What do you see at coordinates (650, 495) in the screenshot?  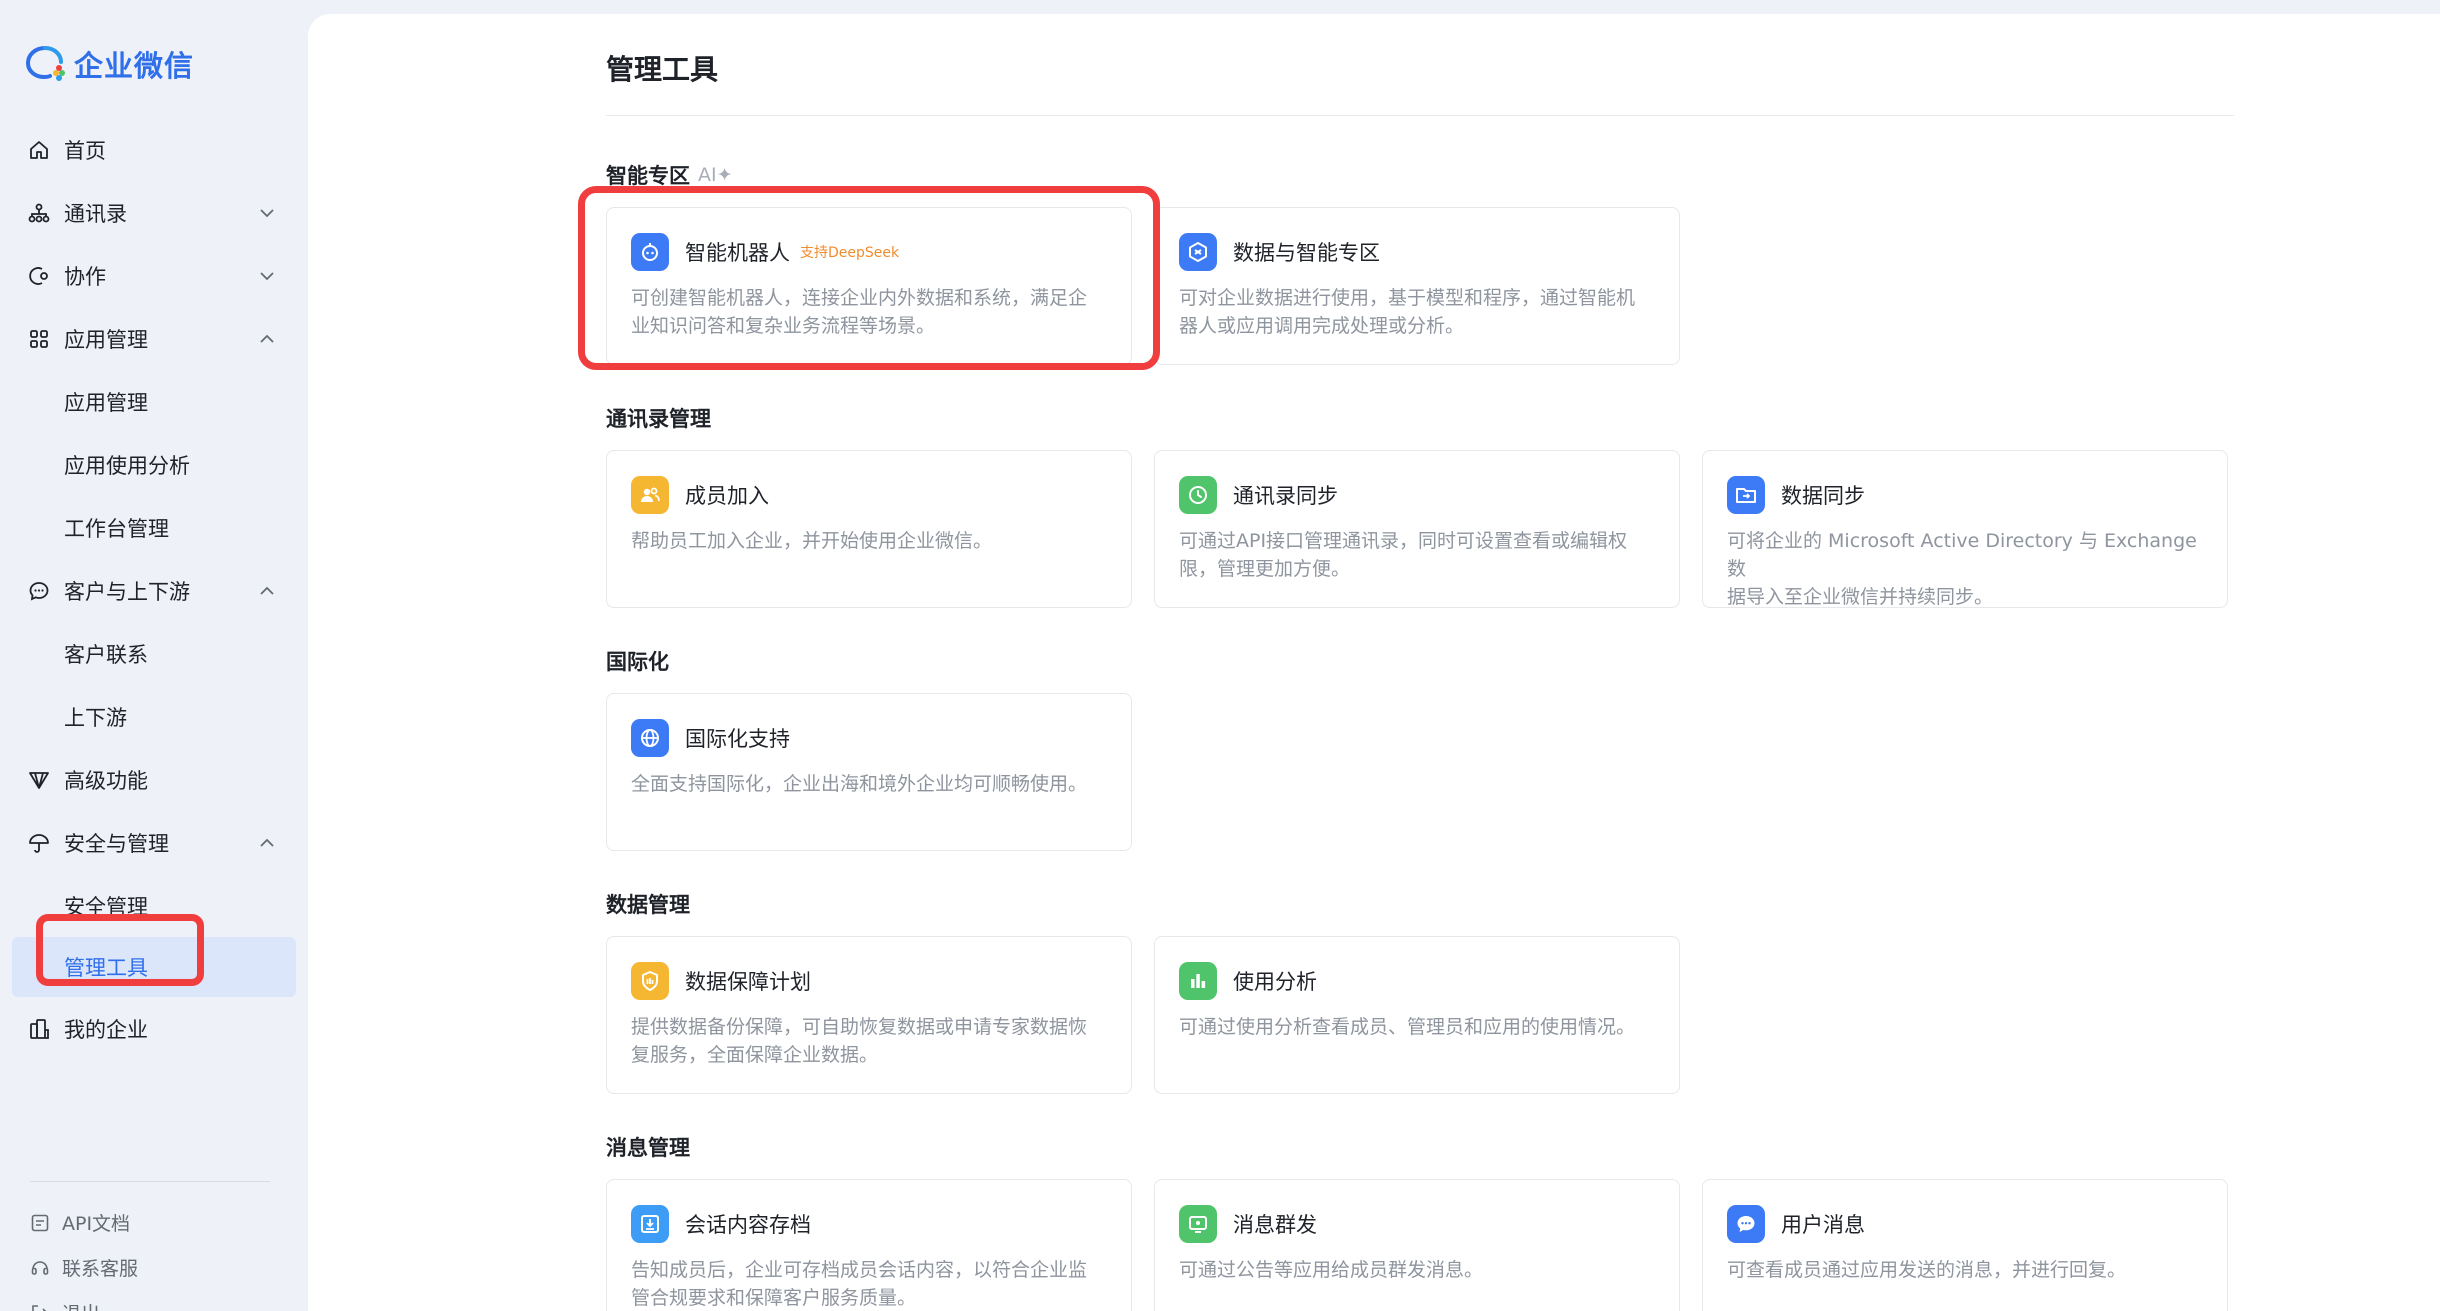 I see `members-icon` at bounding box center [650, 495].